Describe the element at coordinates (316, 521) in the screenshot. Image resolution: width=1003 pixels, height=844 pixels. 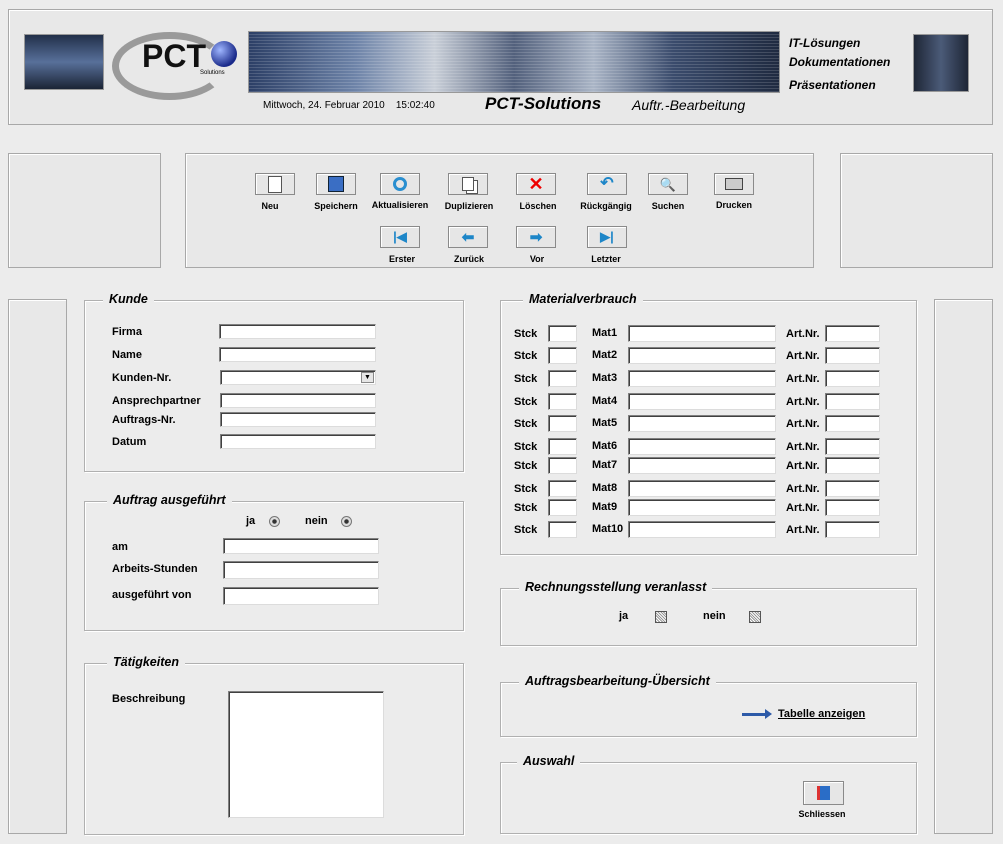
I see `auftrag-nein-label: nein` at that location.